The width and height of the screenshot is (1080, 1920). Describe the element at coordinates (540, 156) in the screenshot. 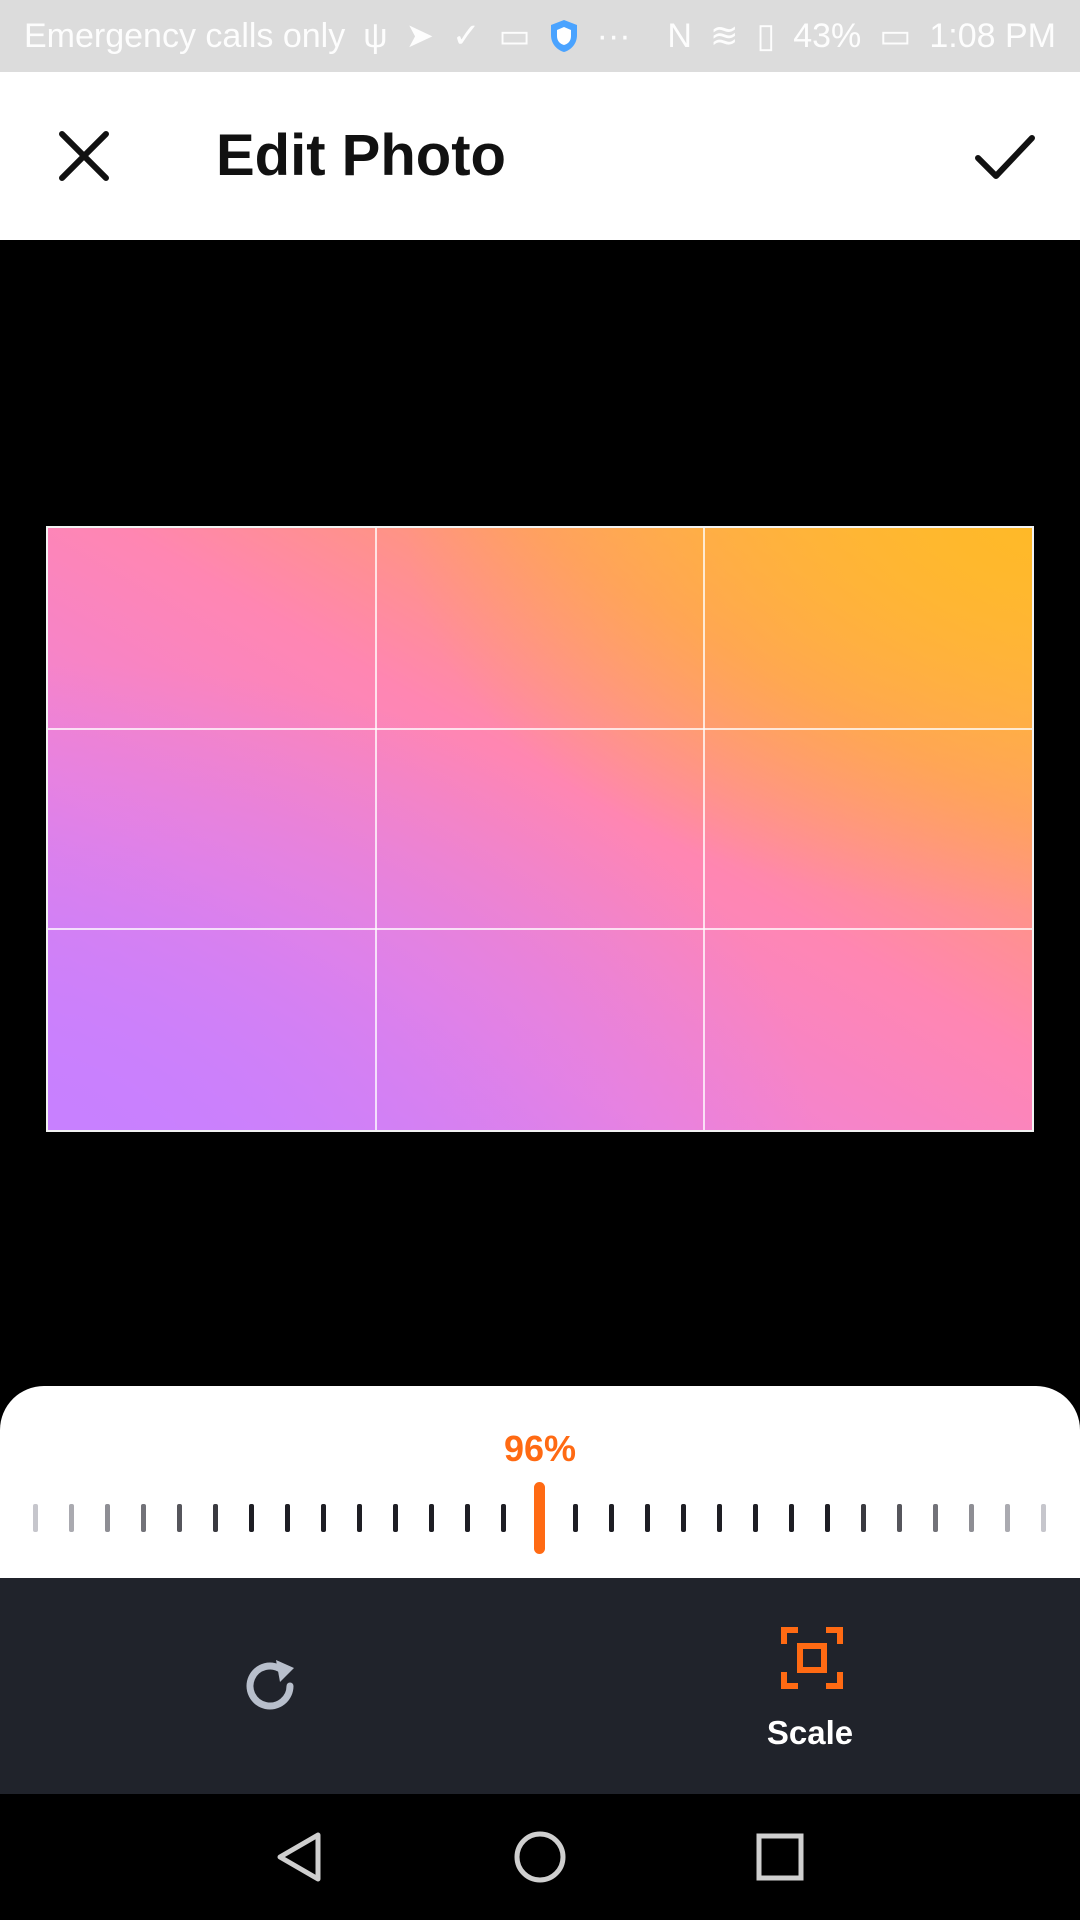

I see `app-header: Edit Photo` at that location.